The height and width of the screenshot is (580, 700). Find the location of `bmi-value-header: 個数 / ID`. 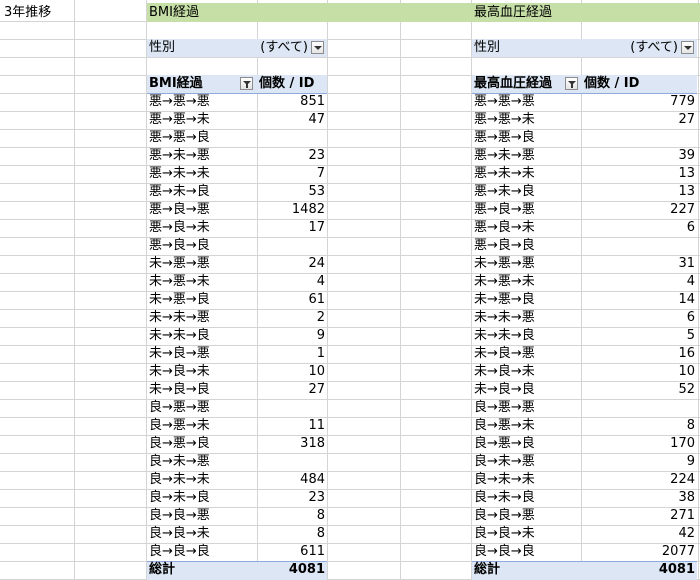

bmi-value-header: 個数 / ID is located at coordinates (293, 84).